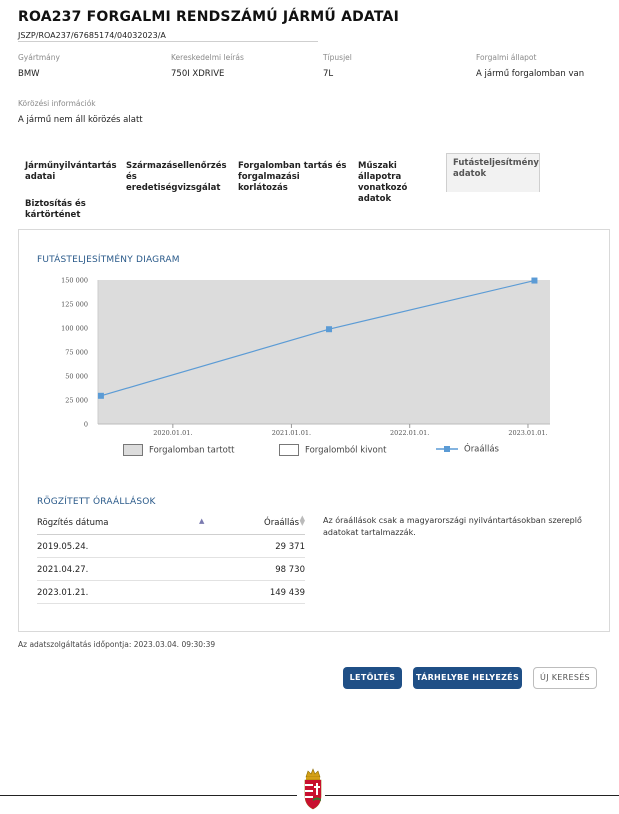 This screenshot has height=814, width=619. What do you see at coordinates (527, 433) in the screenshot?
I see `x-tick-label: 2023.01.01.` at bounding box center [527, 433].